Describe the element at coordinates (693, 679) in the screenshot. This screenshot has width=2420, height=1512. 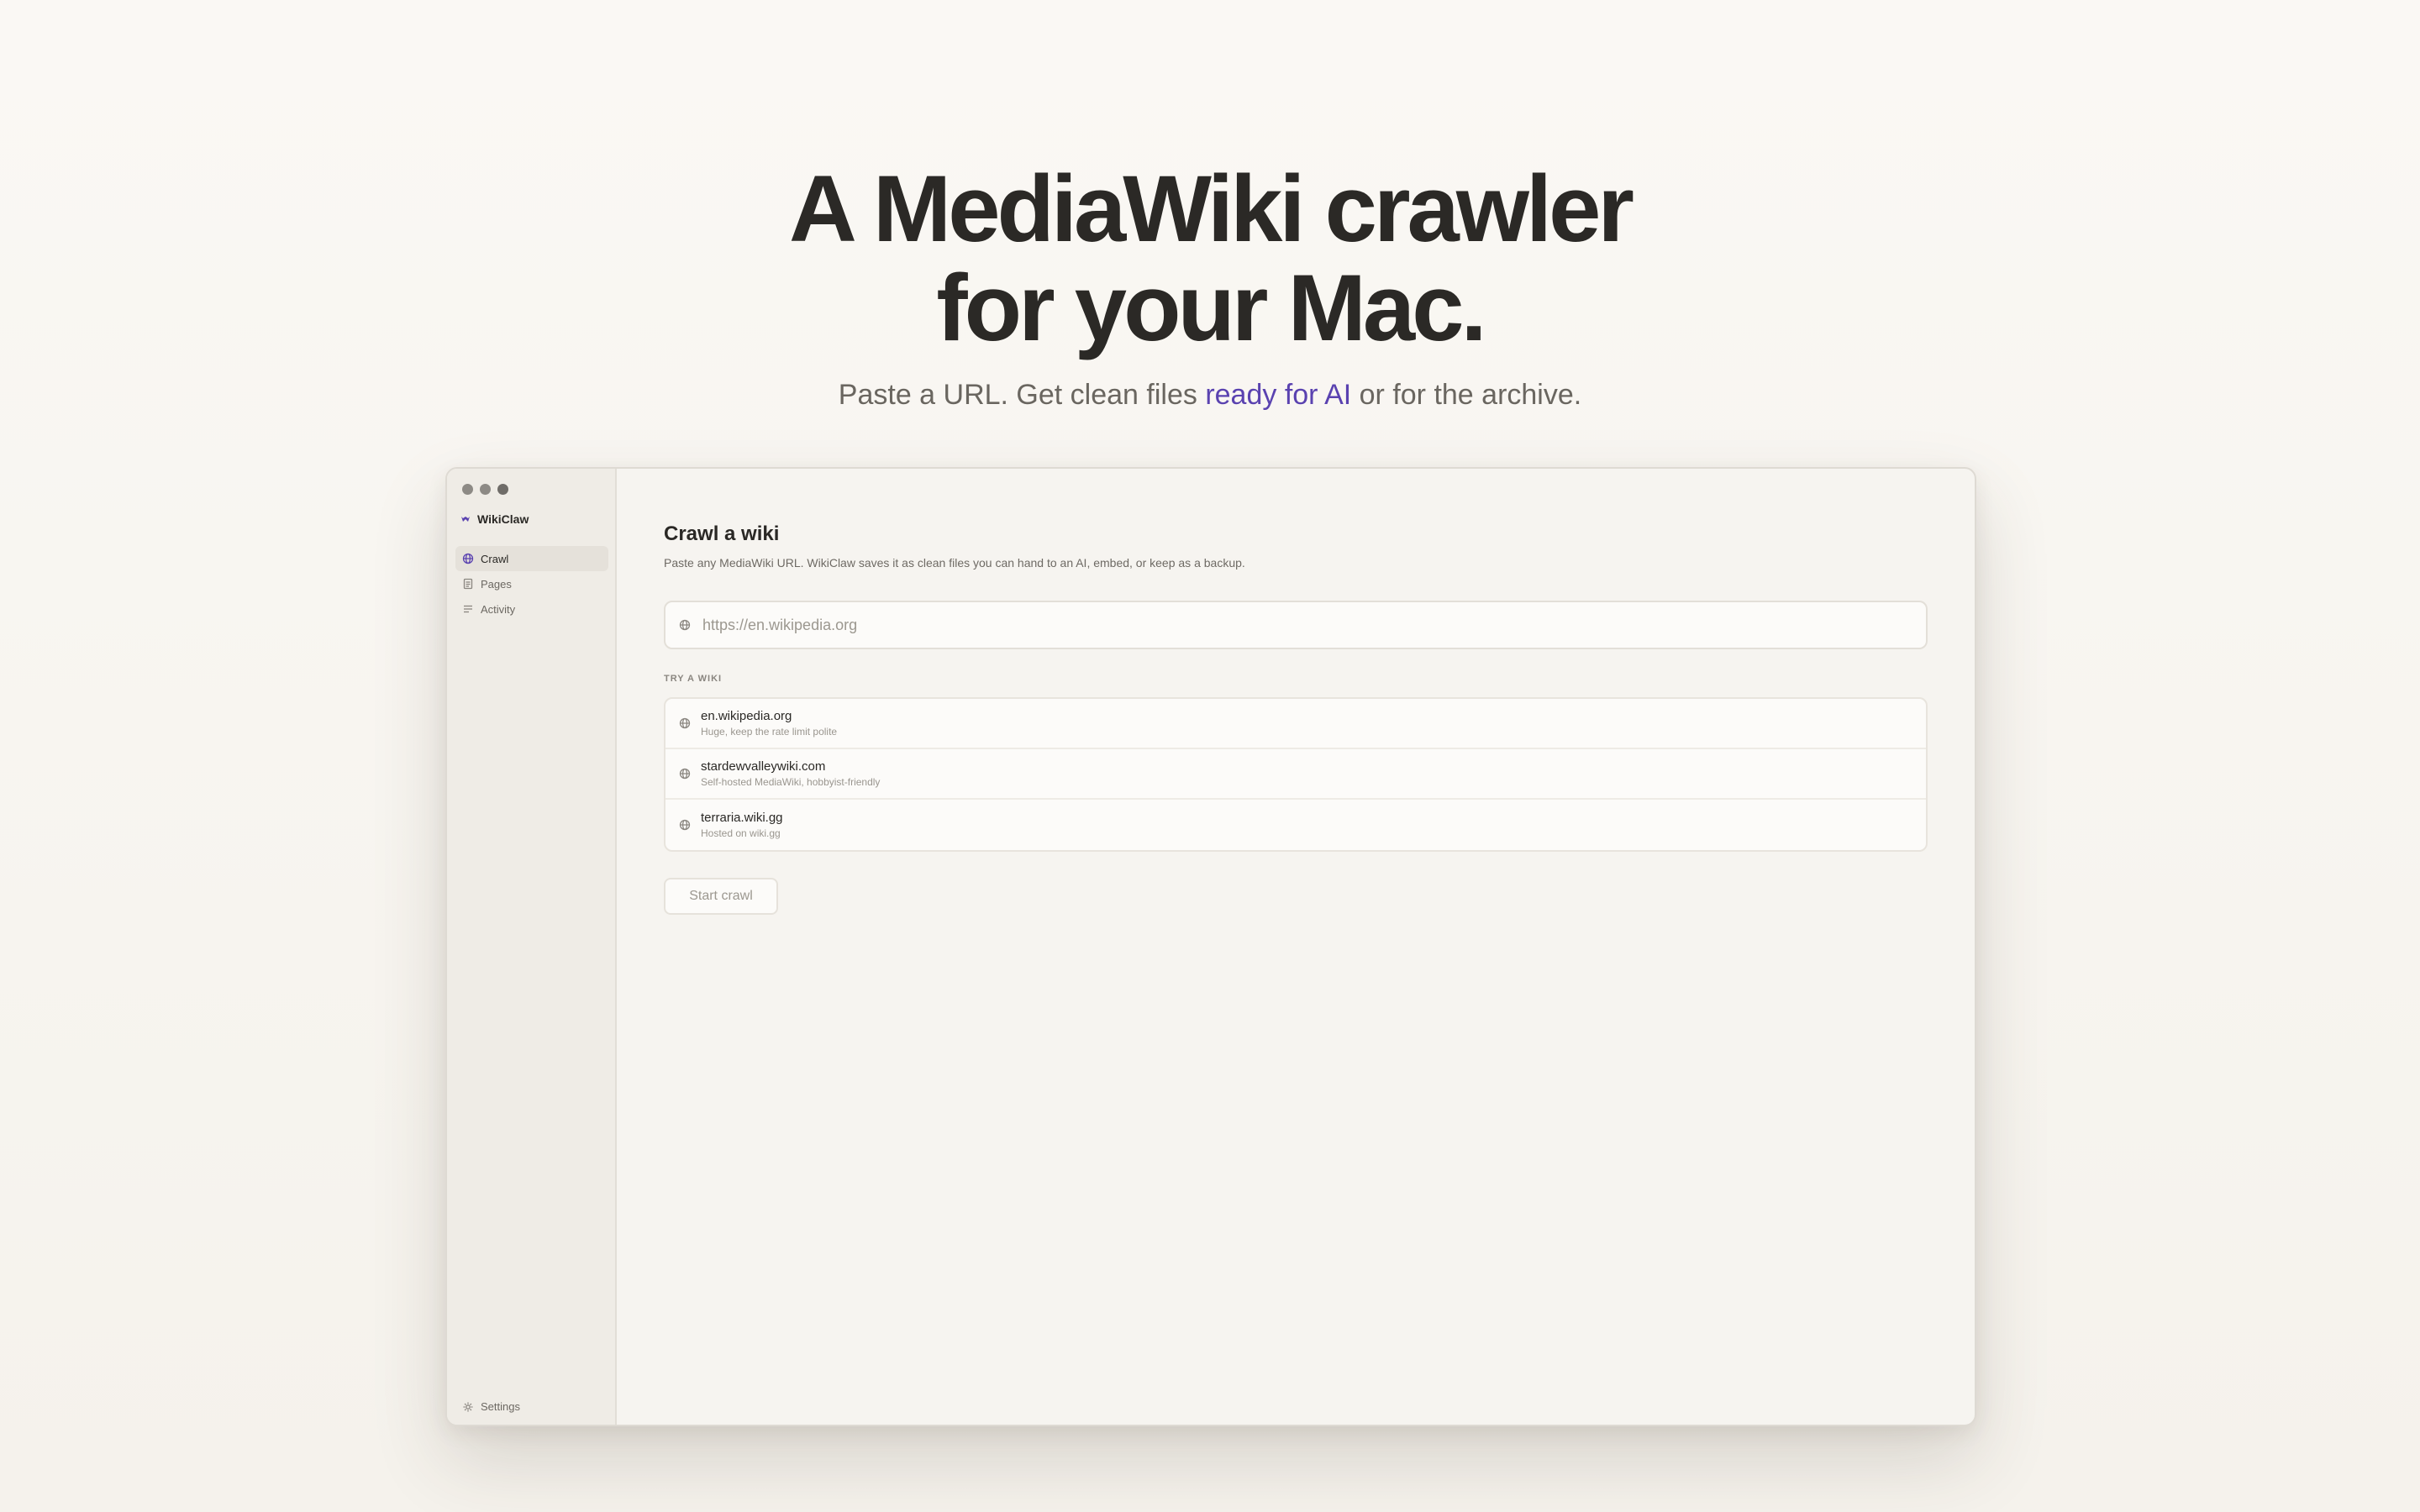
I see `try-a-wiki-label: TRY A WIKI` at that location.